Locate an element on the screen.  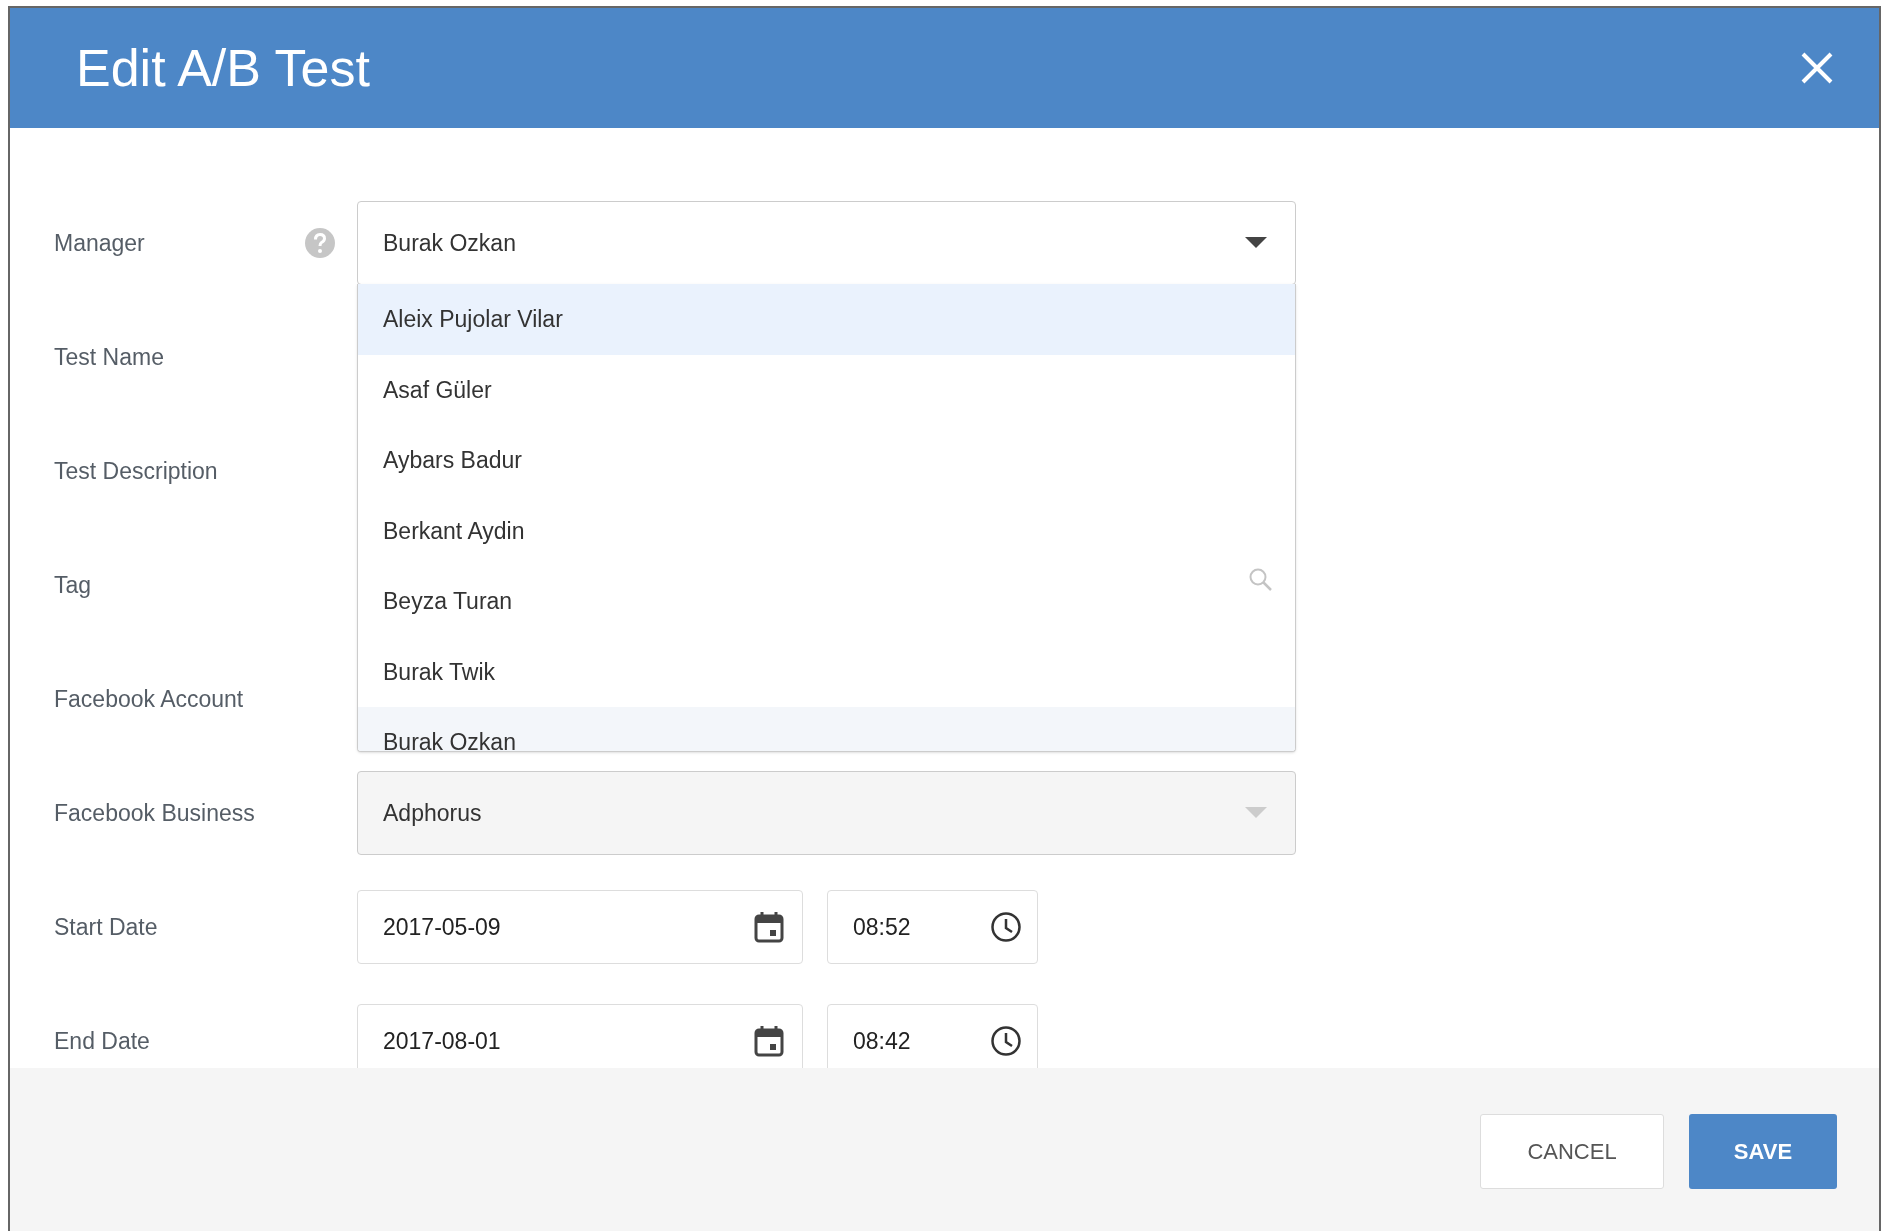
date-field: 2017-08-01 is located at coordinates (580, 1036).